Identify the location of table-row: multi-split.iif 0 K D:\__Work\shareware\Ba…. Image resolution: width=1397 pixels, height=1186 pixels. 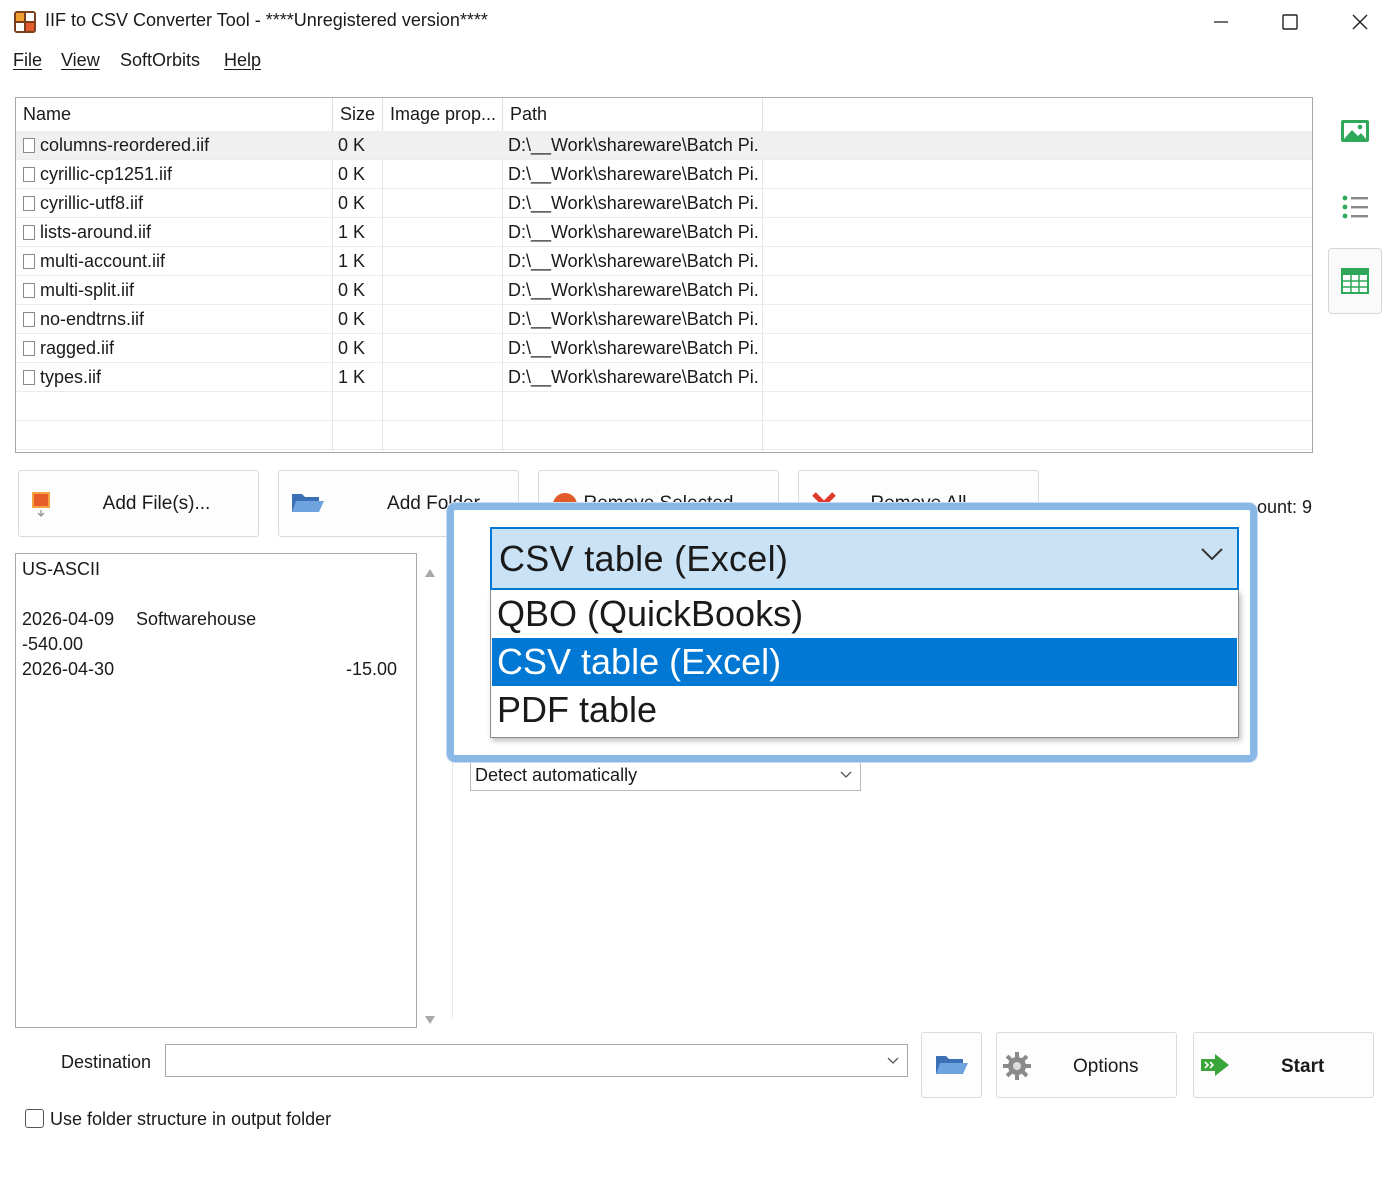
(664, 290).